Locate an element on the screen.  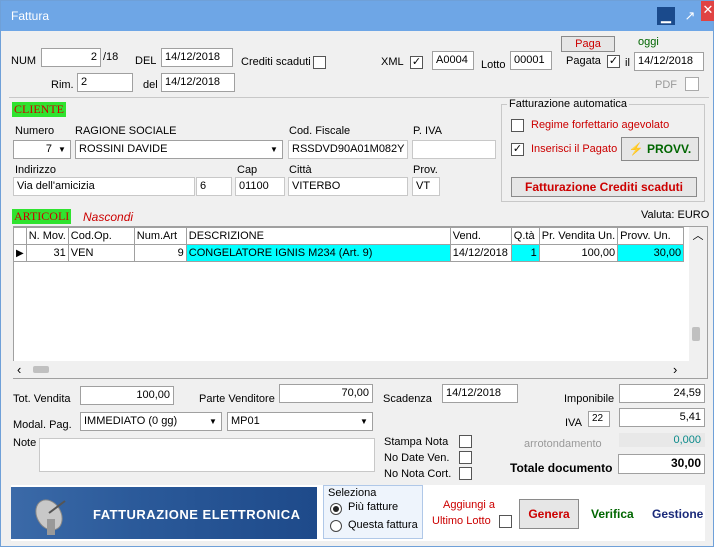
totale-documento-label: Totale documento is located at coordinates (561, 468).